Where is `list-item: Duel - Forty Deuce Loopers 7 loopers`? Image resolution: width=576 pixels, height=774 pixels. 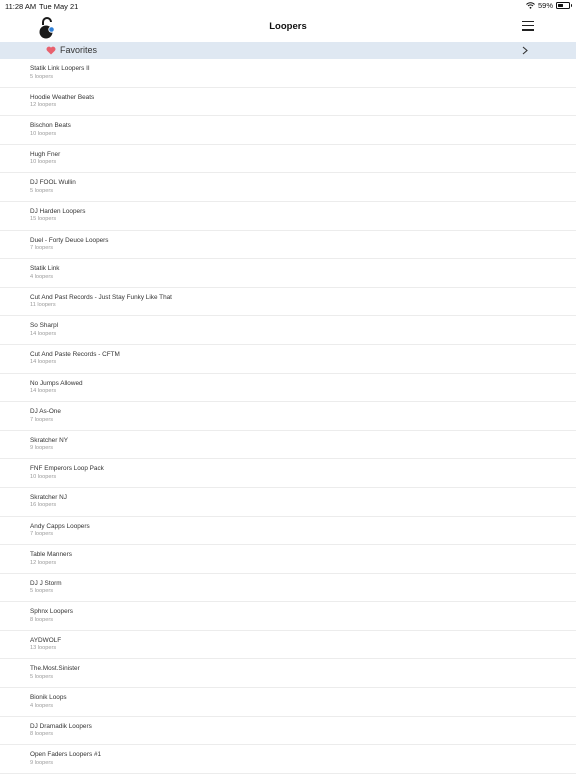 list-item: Duel - Forty Deuce Loopers 7 loopers is located at coordinates (288, 245).